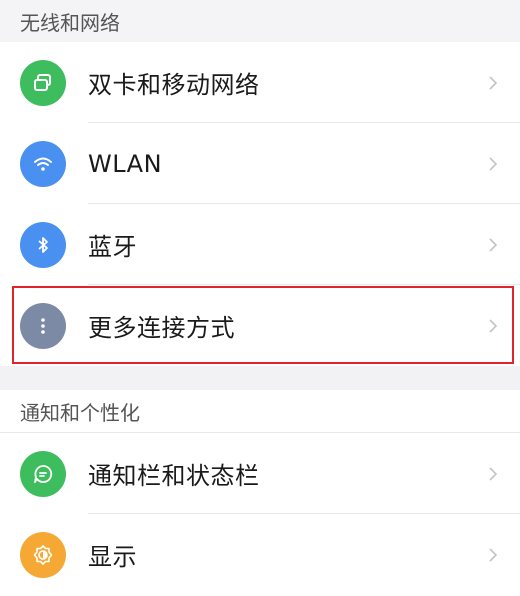  What do you see at coordinates (125, 163) in the screenshot?
I see `settings-item-label: WLAN` at bounding box center [125, 163].